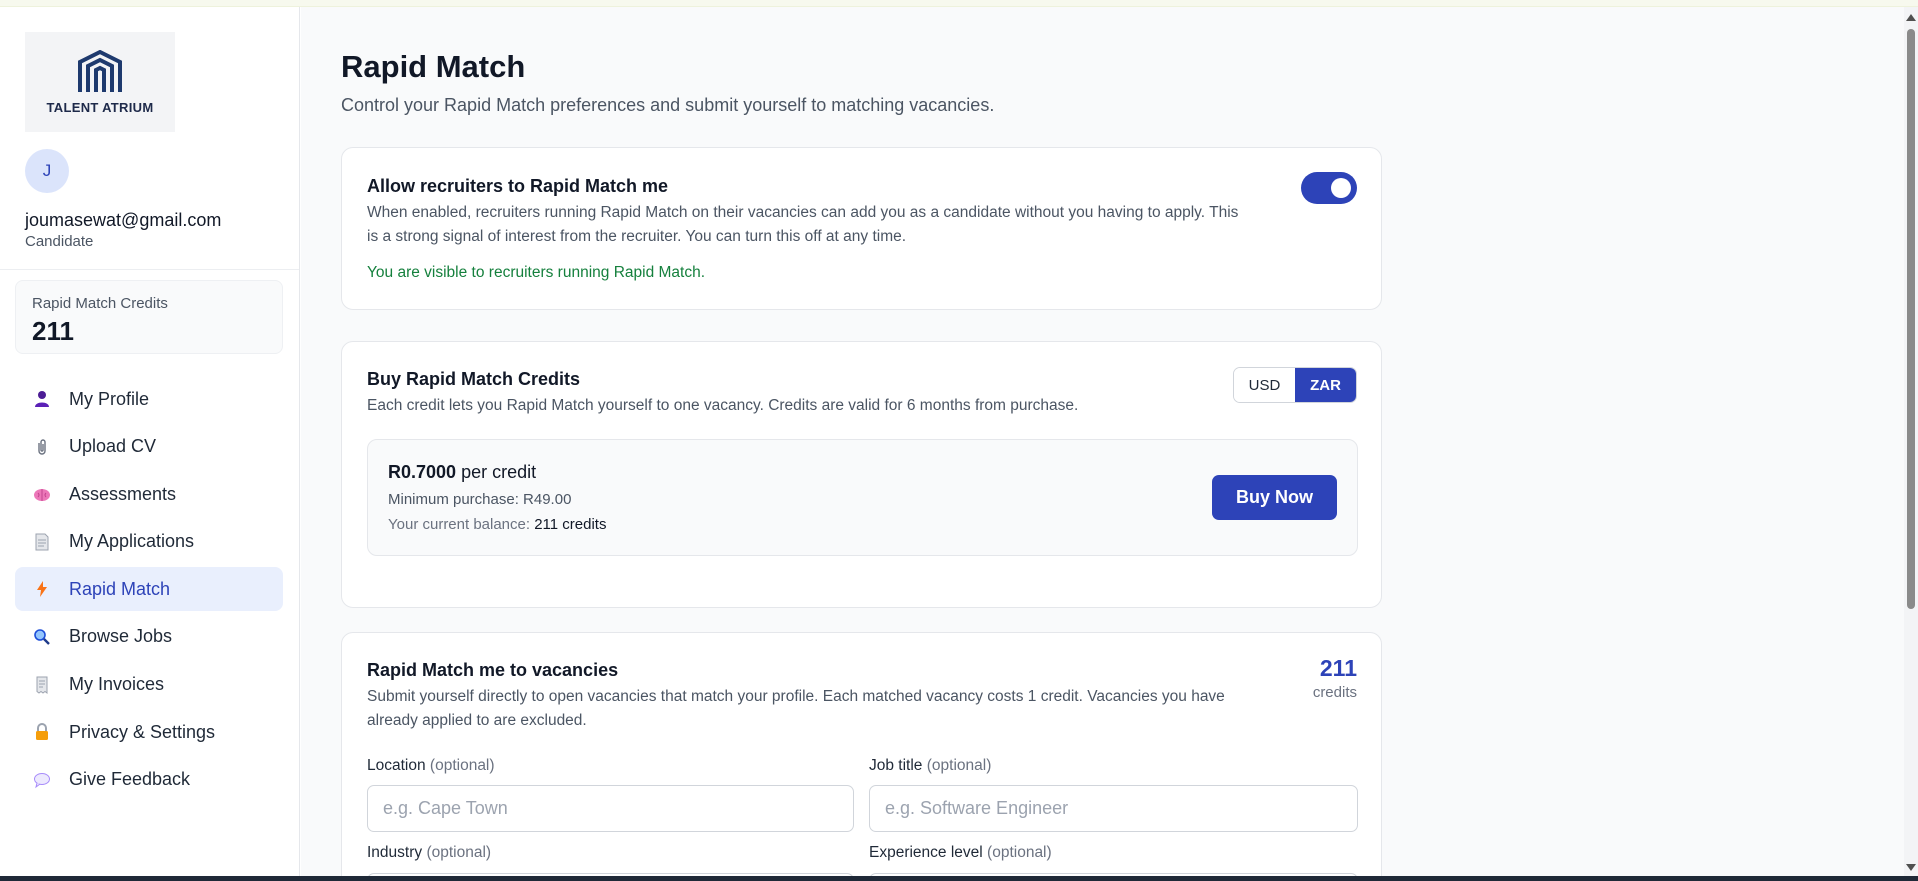 The image size is (1918, 881). I want to click on sidebar-item-label: My Invoices, so click(117, 684).